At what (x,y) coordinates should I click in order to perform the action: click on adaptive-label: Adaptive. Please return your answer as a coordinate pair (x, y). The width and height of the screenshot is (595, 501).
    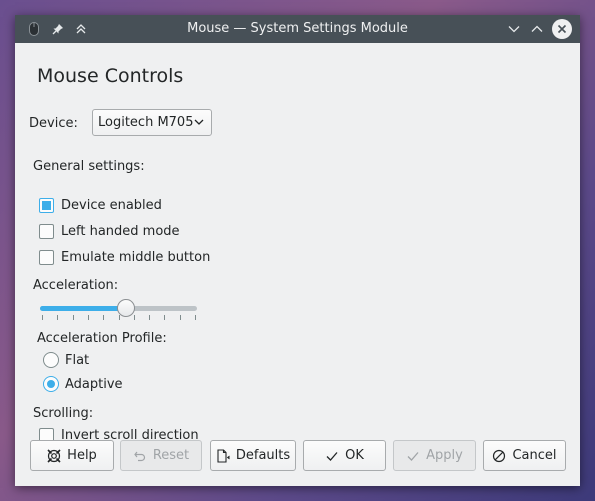
    Looking at the image, I should click on (94, 384).